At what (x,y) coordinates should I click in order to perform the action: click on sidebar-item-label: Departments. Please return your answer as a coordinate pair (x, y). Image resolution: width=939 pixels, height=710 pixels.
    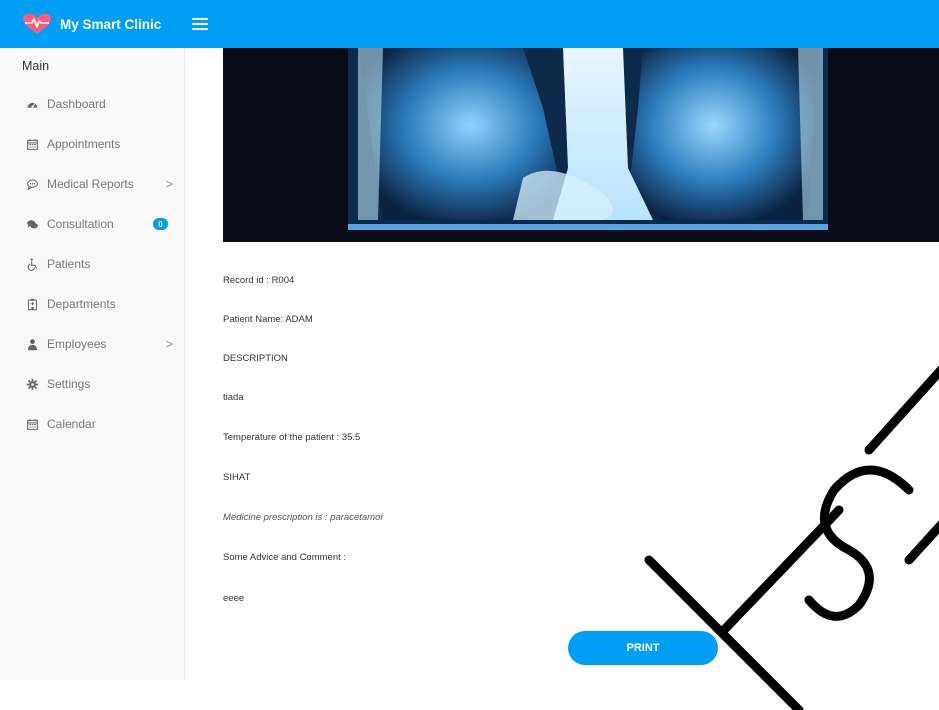
    Looking at the image, I should click on (81, 304).